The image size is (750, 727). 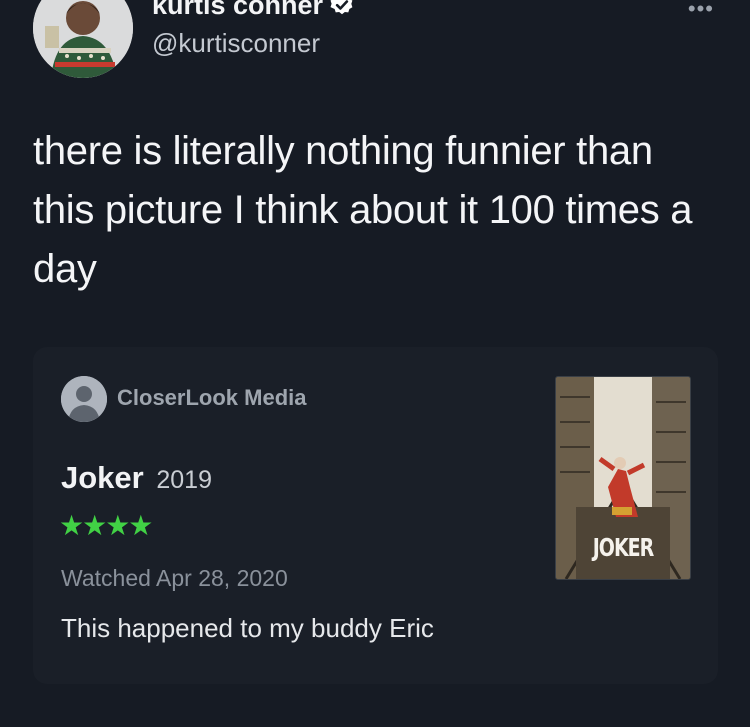 What do you see at coordinates (102, 477) in the screenshot?
I see `movie-title-text: Joker` at bounding box center [102, 477].